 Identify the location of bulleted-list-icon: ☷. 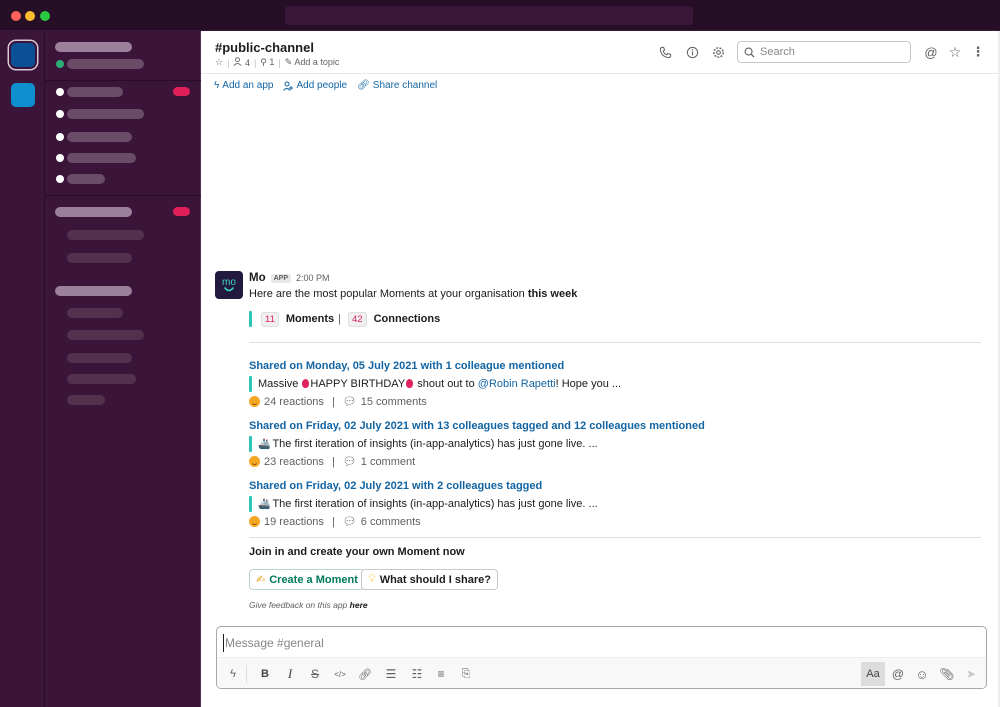
(417, 674).